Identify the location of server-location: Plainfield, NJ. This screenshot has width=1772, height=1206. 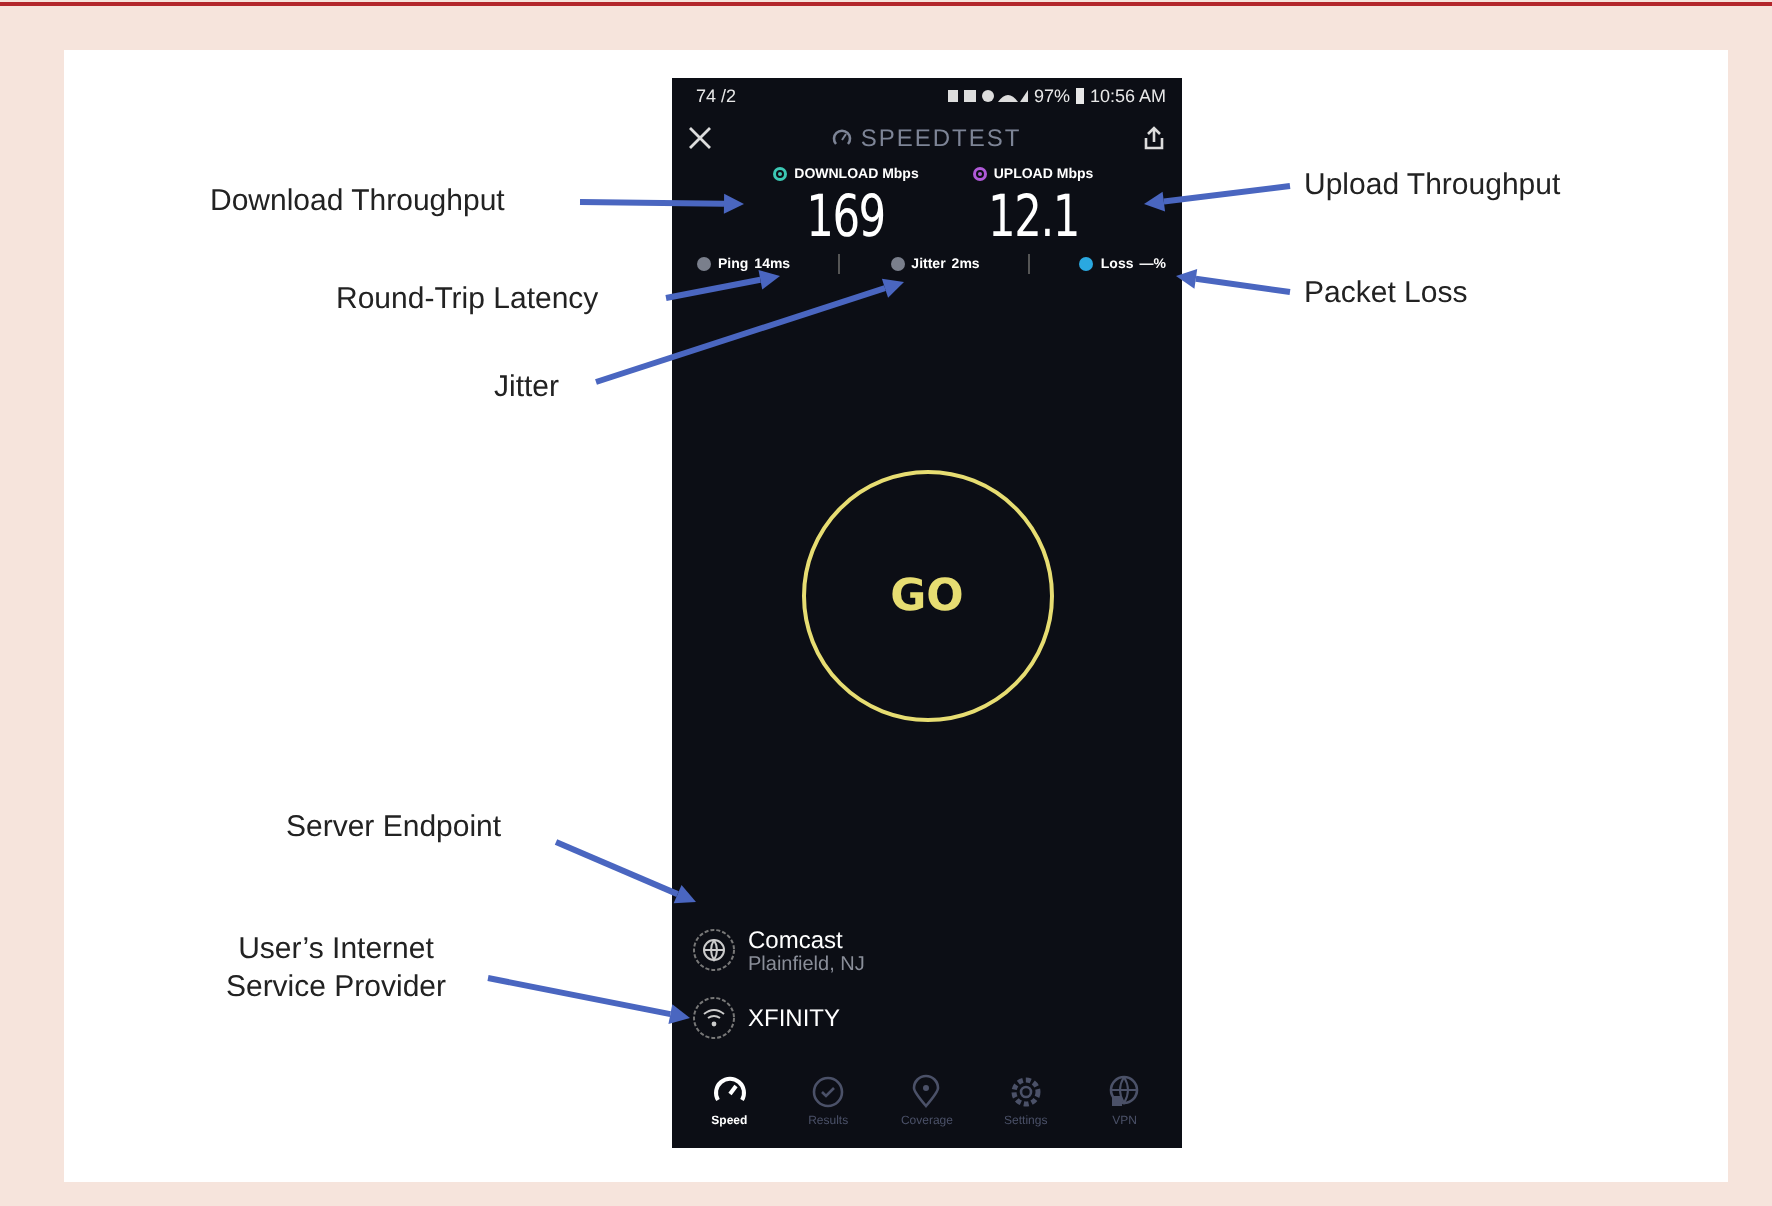
(806, 964).